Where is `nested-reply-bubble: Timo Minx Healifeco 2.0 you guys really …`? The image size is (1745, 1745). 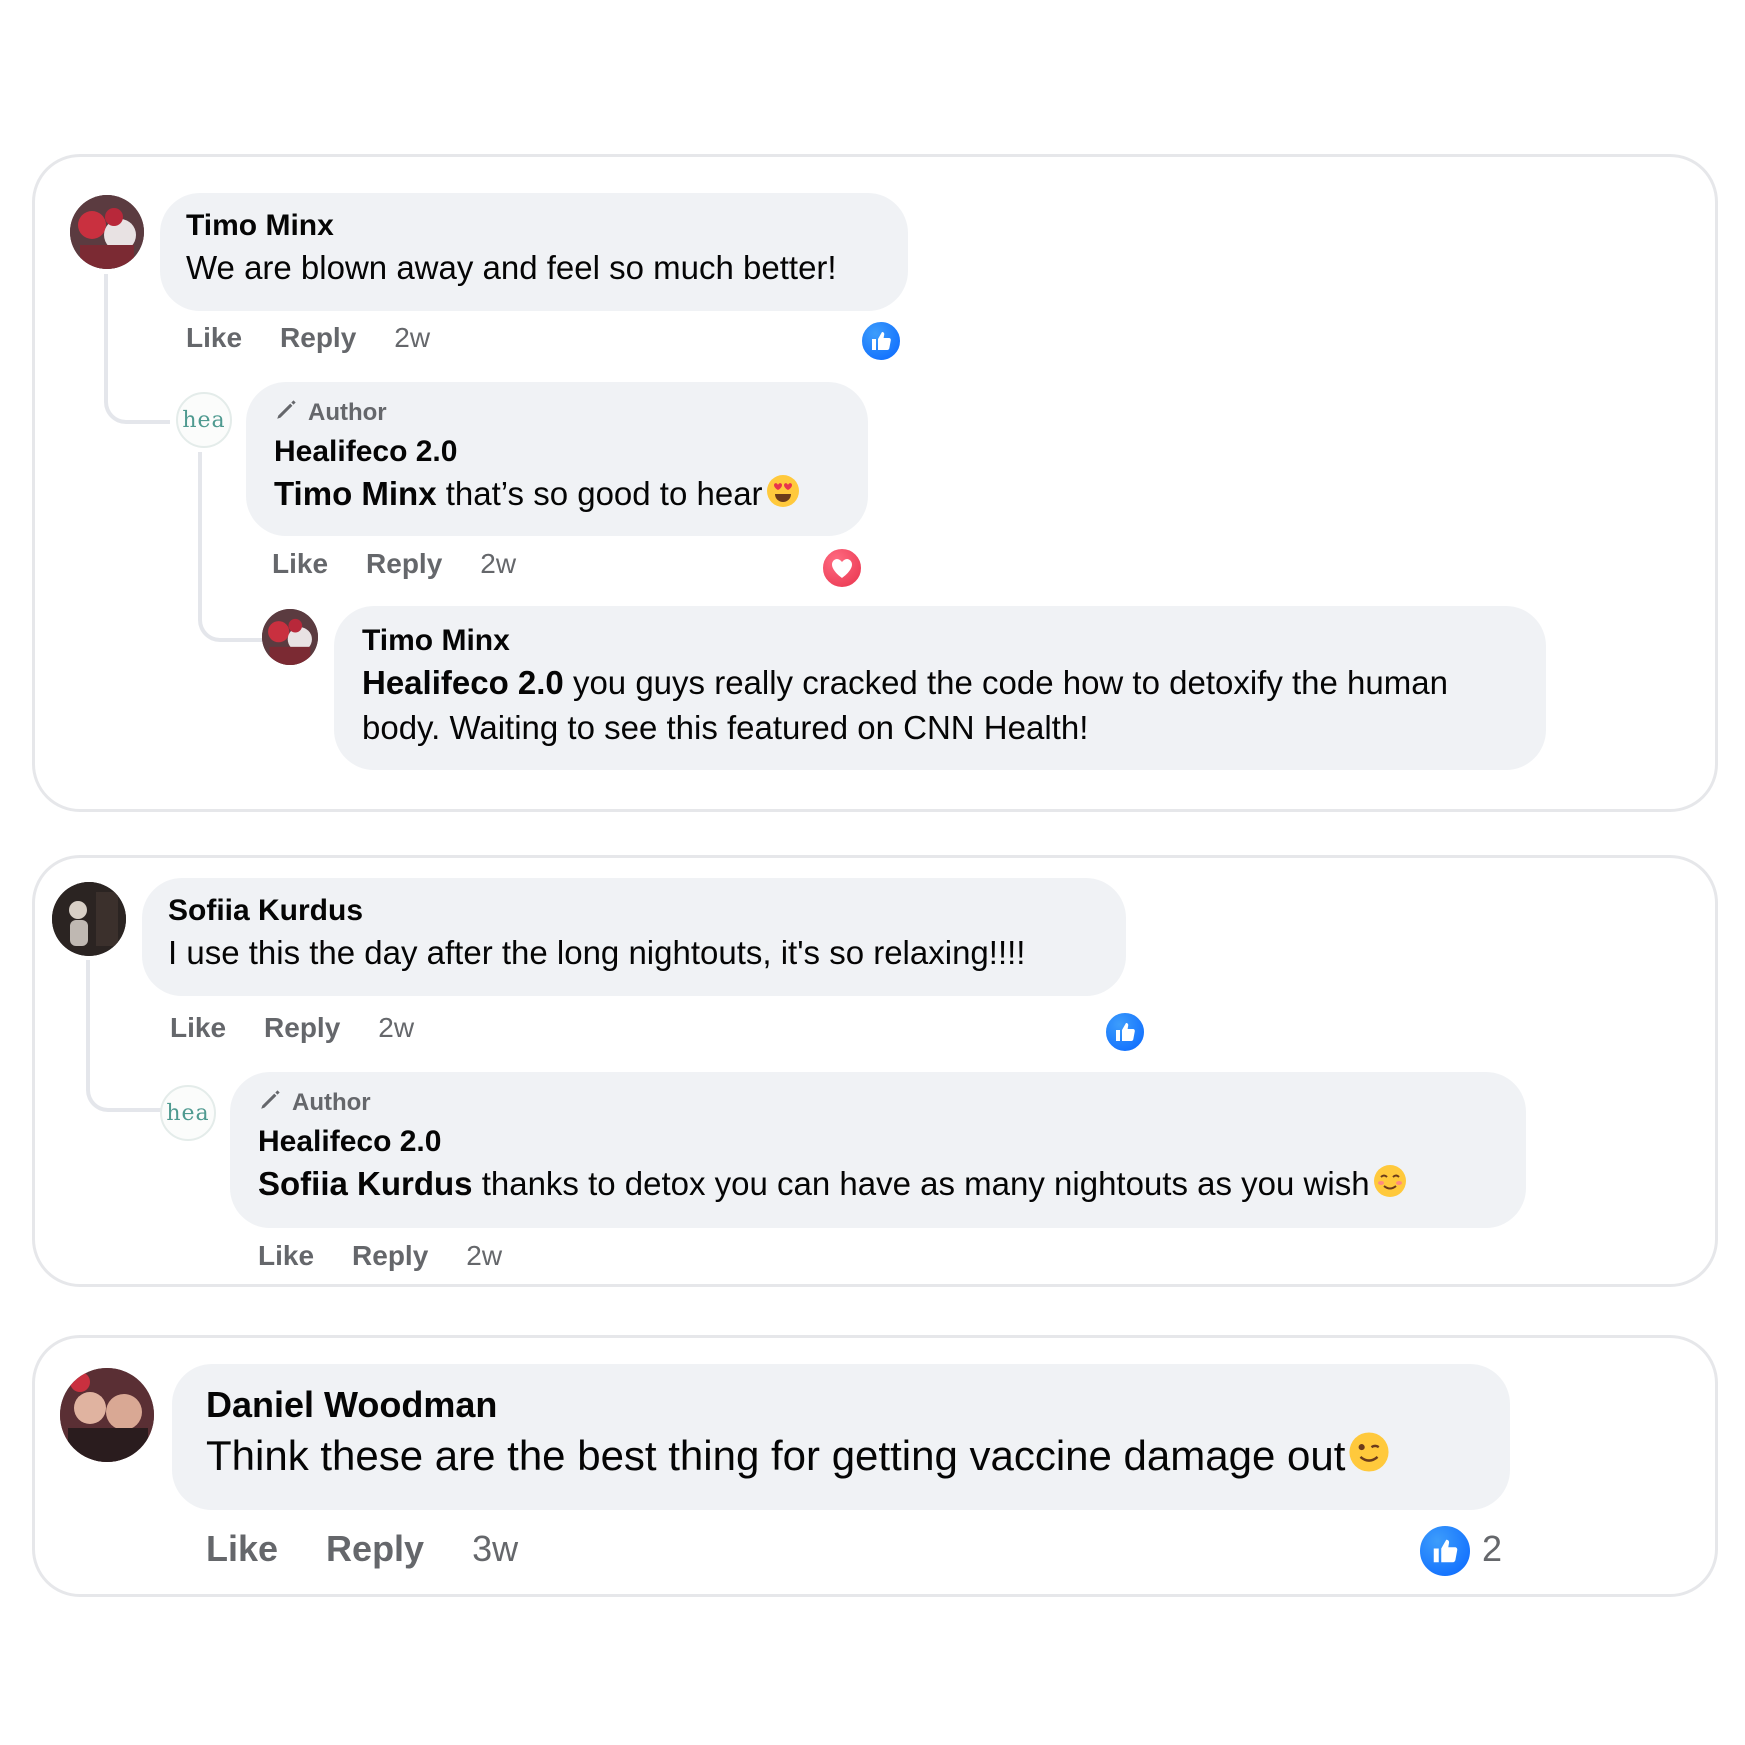 nested-reply-bubble: Timo Minx Healifeco 2.0 you guys really … is located at coordinates (940, 688).